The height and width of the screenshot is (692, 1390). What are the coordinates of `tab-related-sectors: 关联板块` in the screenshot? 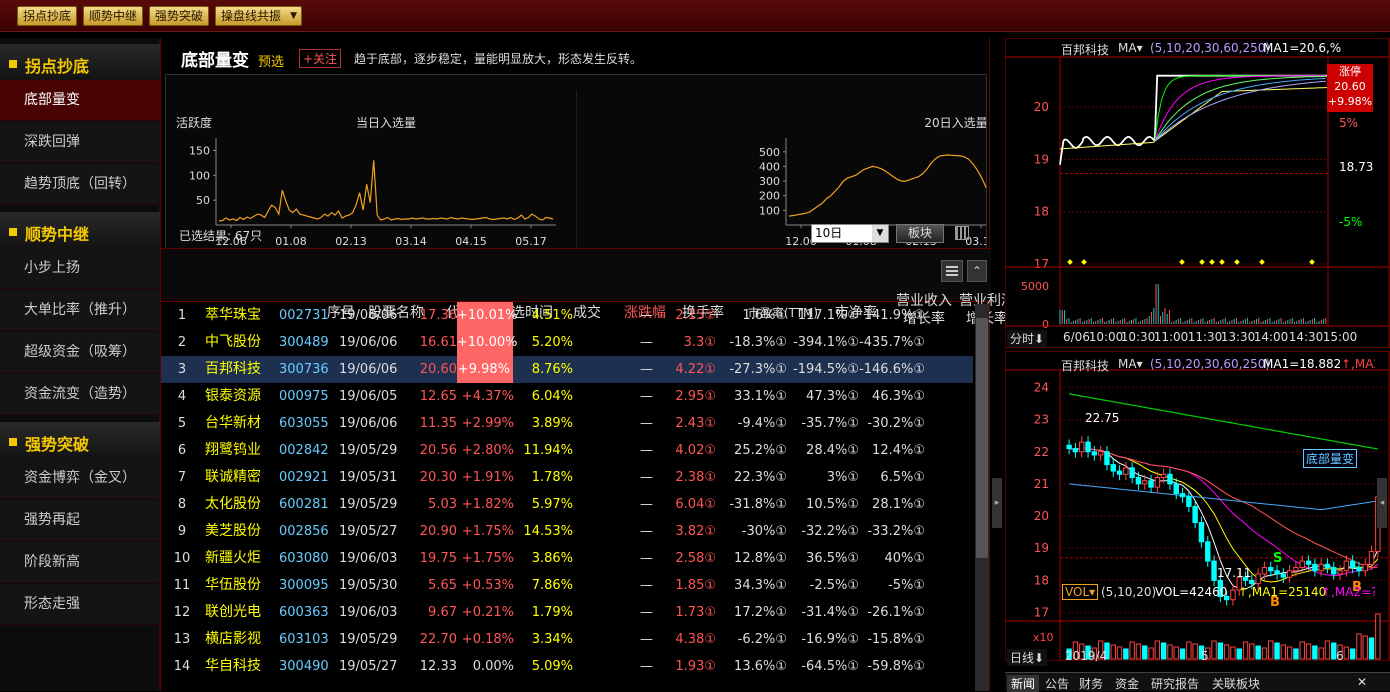 It's located at (1236, 683).